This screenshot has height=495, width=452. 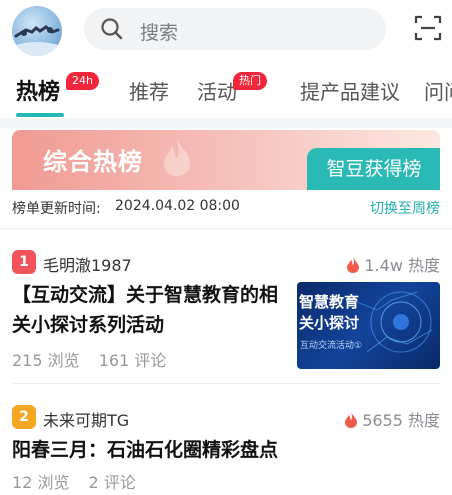 What do you see at coordinates (402, 265) in the screenshot?
I see `heat-value: 1.4w 热度` at bounding box center [402, 265].